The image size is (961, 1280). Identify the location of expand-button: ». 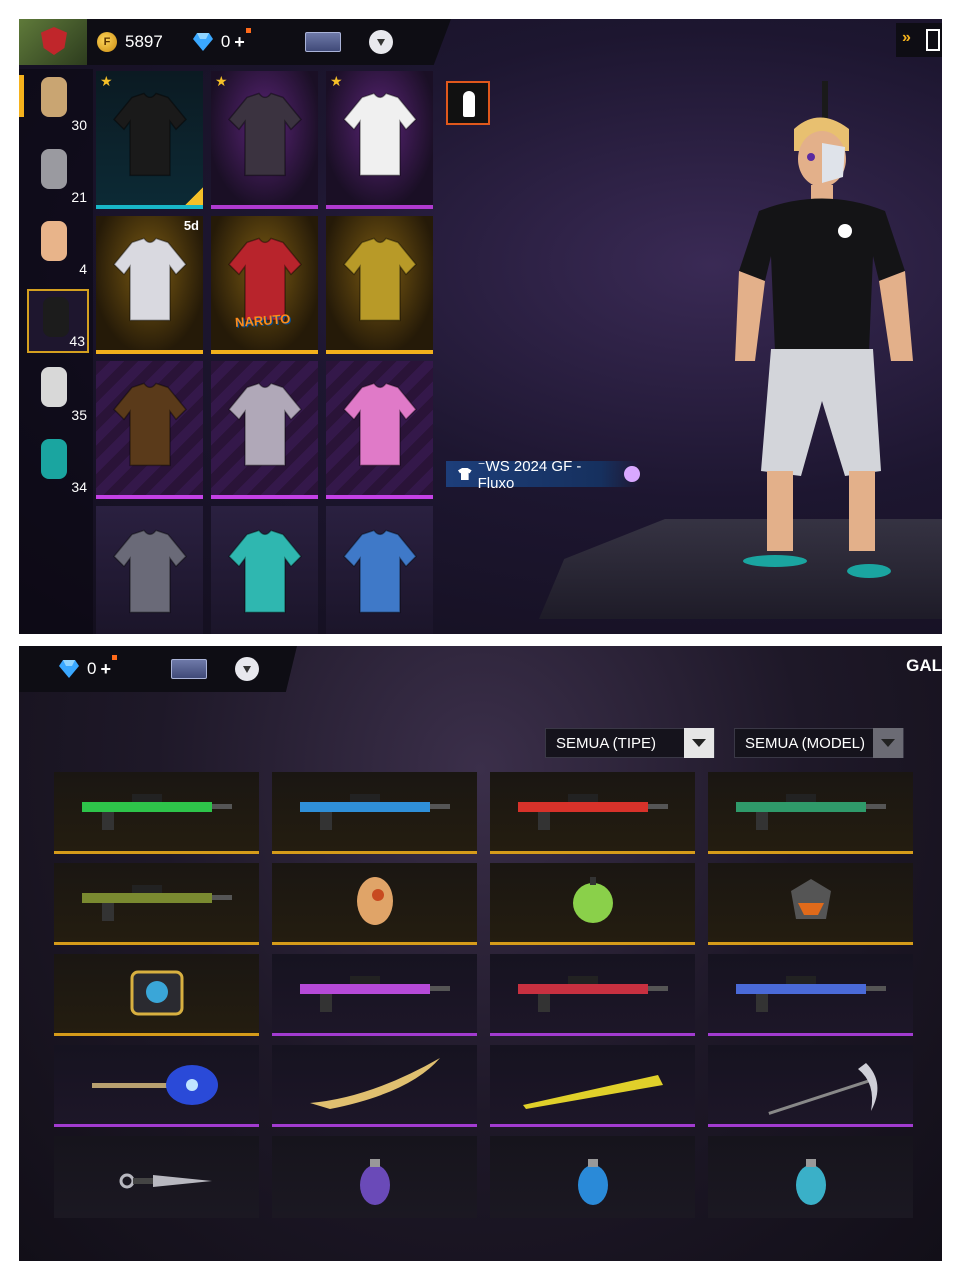
(919, 40).